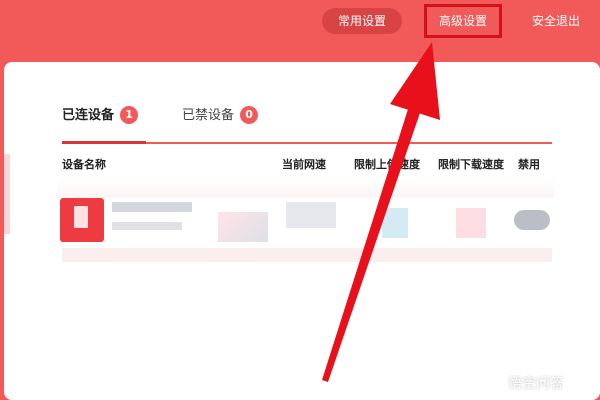 This screenshot has width=600, height=400. What do you see at coordinates (471, 223) in the screenshot?
I see `download-limit-control-blurred` at bounding box center [471, 223].